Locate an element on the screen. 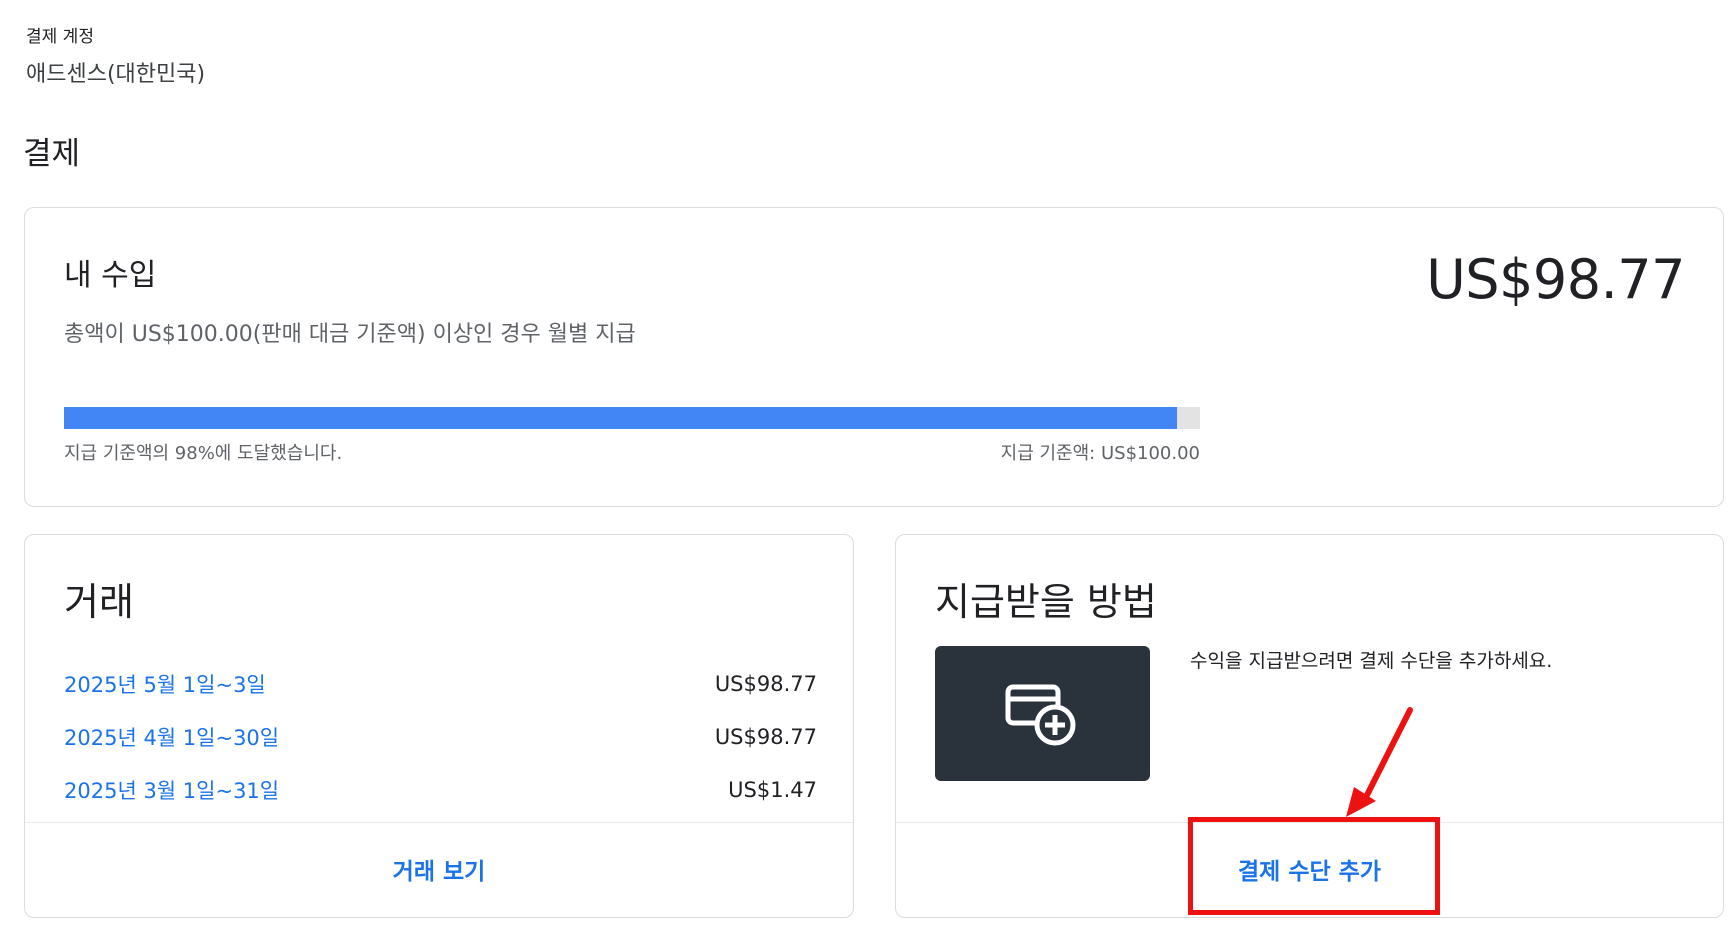 This screenshot has height=940, width=1730. transactions-card-footer: 거래 보기 is located at coordinates (439, 869).